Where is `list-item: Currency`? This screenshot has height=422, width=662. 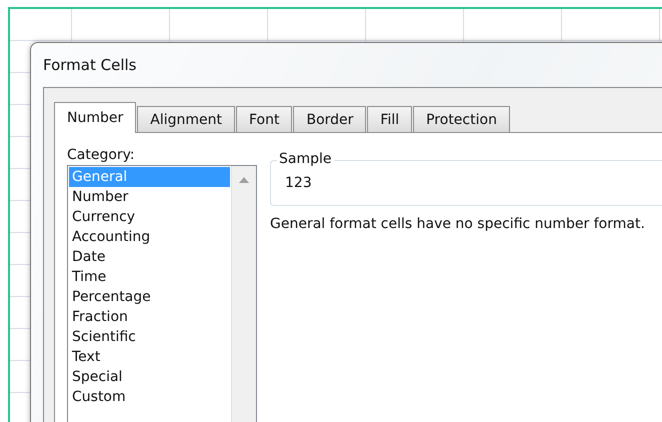
list-item: Currency is located at coordinates (149, 217).